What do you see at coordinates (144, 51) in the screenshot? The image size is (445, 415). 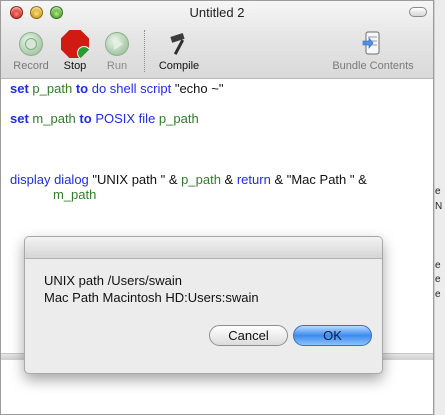 I see `toolbar-separator` at bounding box center [144, 51].